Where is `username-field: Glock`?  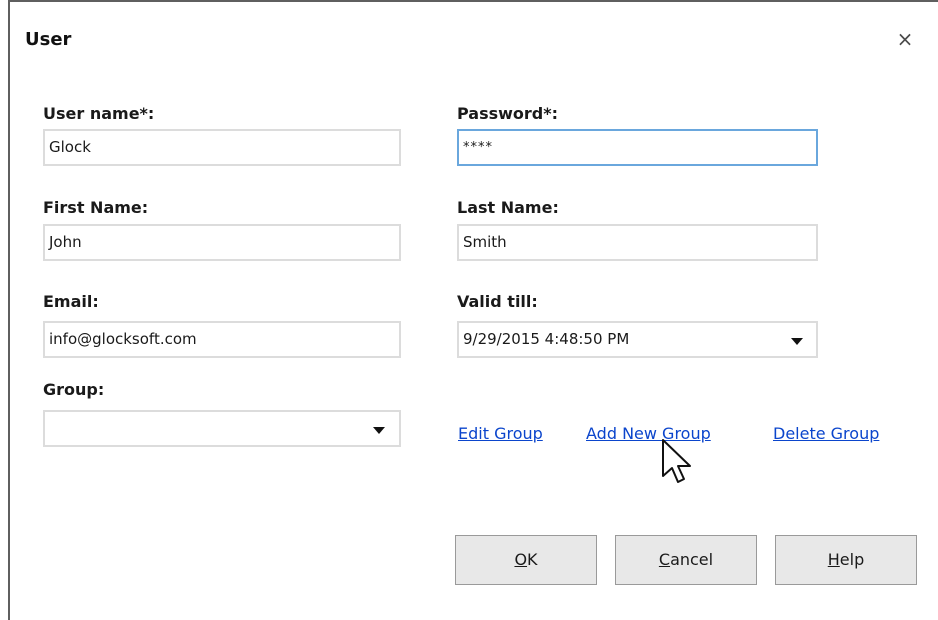
username-field: Glock is located at coordinates (222, 147).